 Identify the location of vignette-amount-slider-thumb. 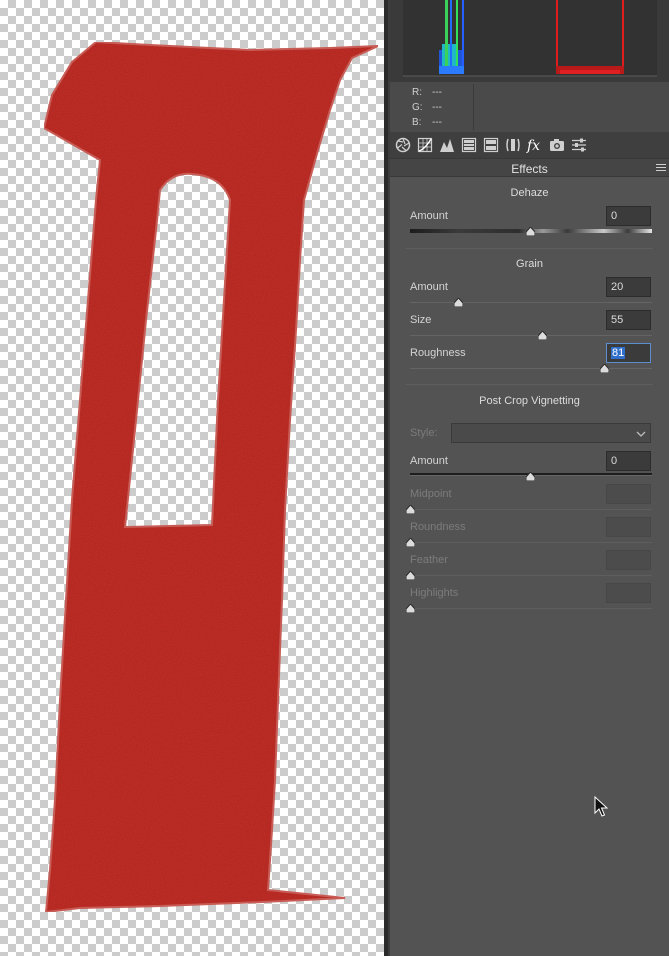
(530, 476).